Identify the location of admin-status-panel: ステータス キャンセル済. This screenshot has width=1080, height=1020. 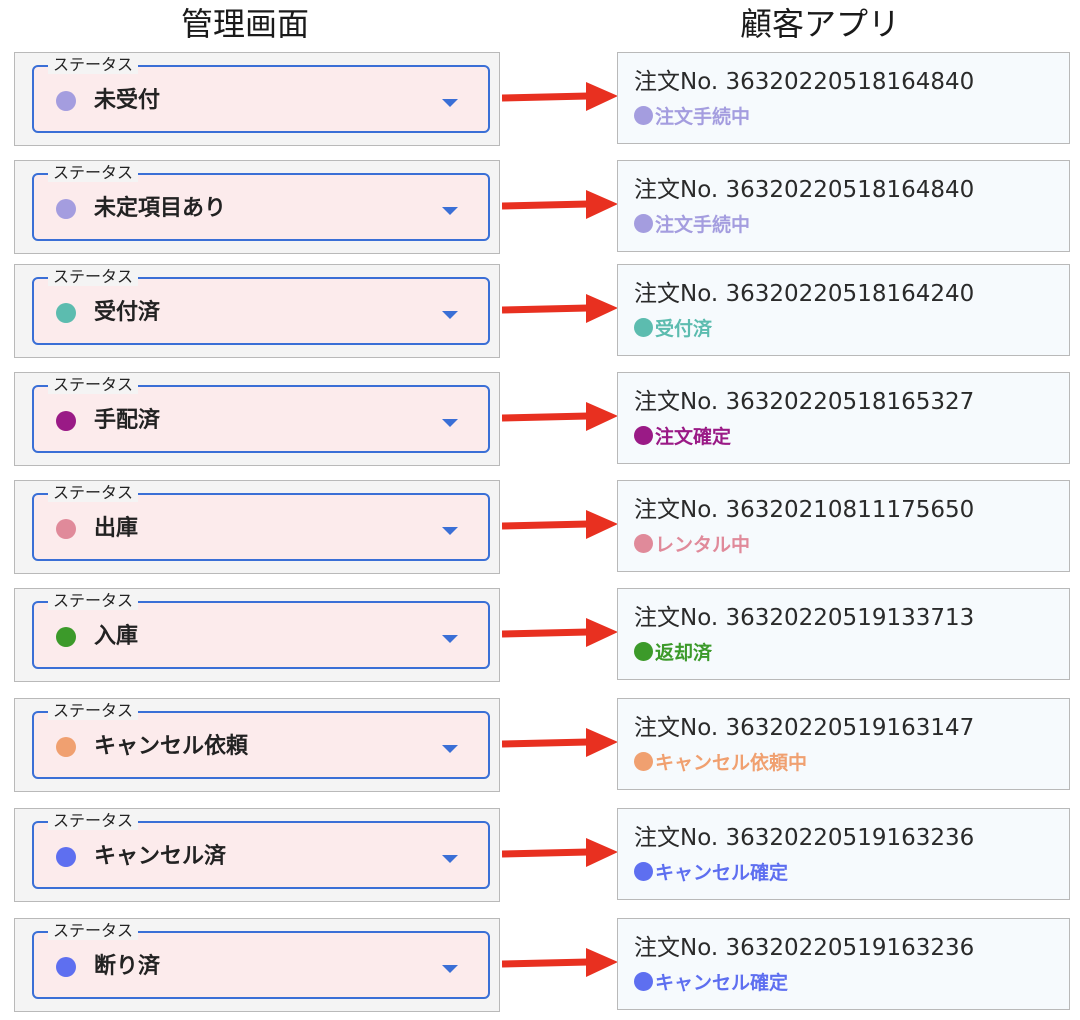
(257, 855).